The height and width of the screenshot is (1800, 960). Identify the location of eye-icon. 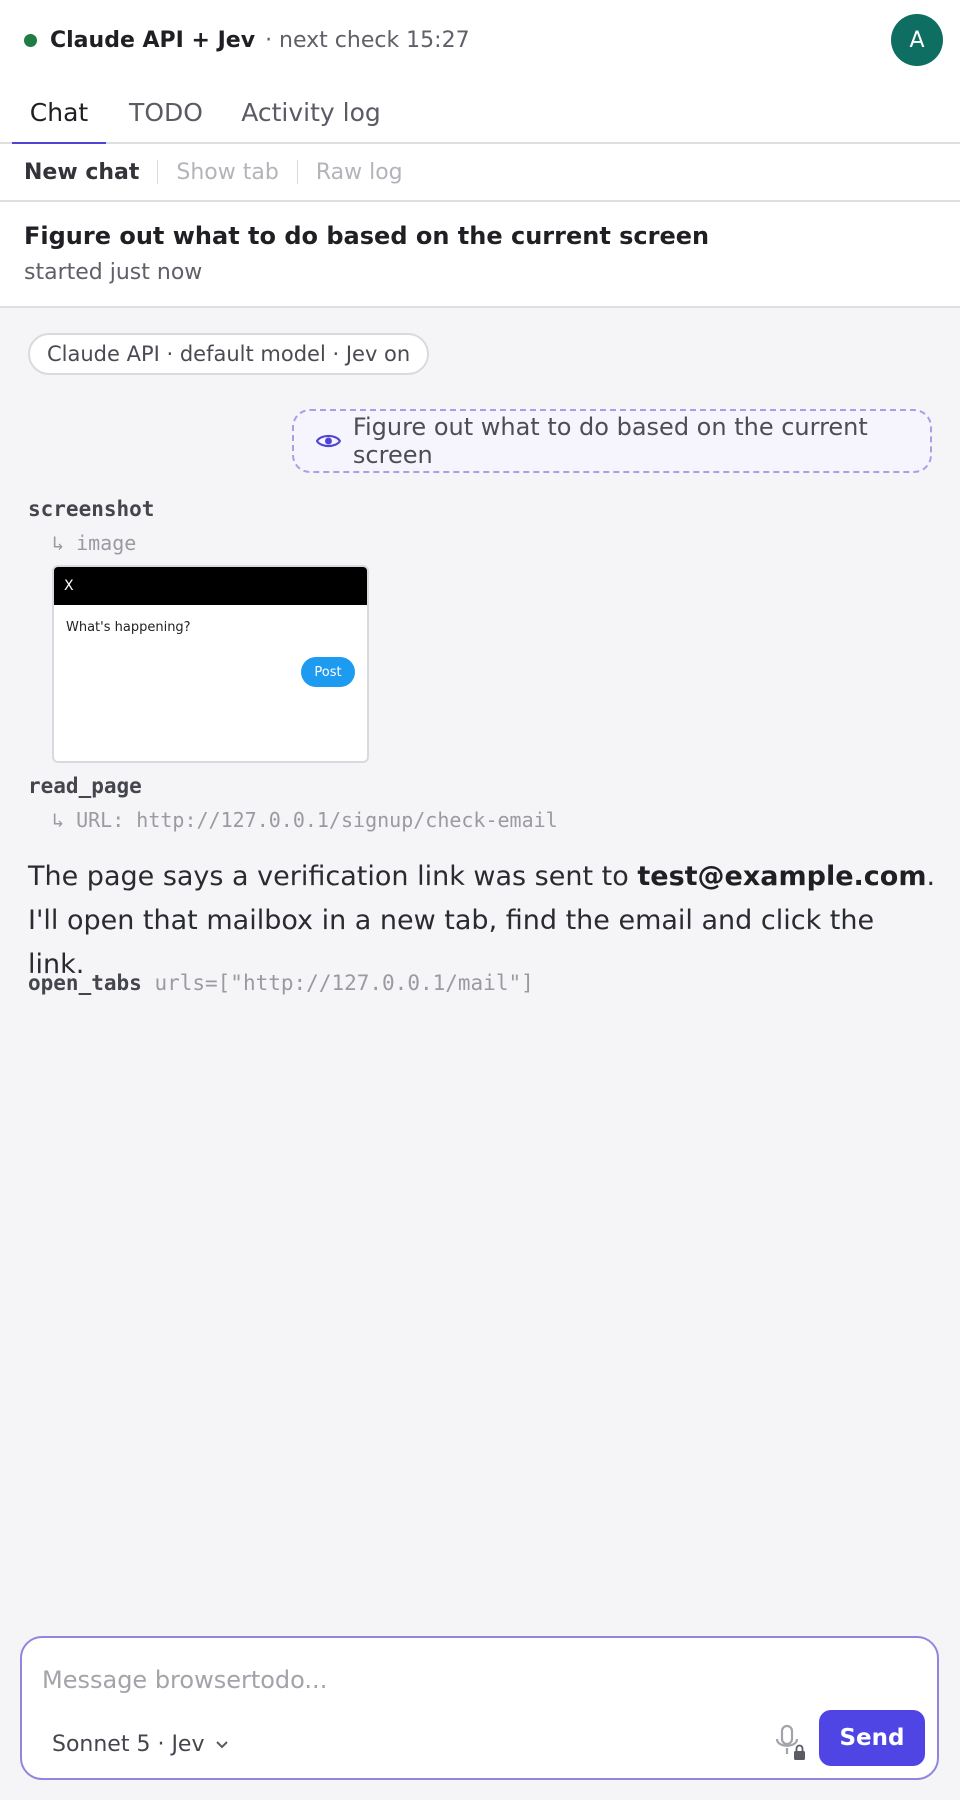
(328, 441).